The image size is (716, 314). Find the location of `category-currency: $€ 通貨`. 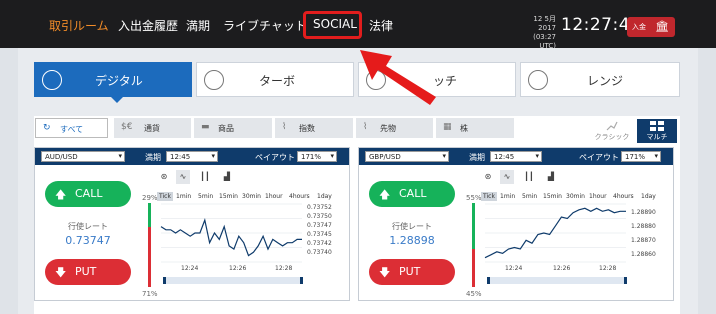

category-currency: $€ 通貨 is located at coordinates (152, 128).